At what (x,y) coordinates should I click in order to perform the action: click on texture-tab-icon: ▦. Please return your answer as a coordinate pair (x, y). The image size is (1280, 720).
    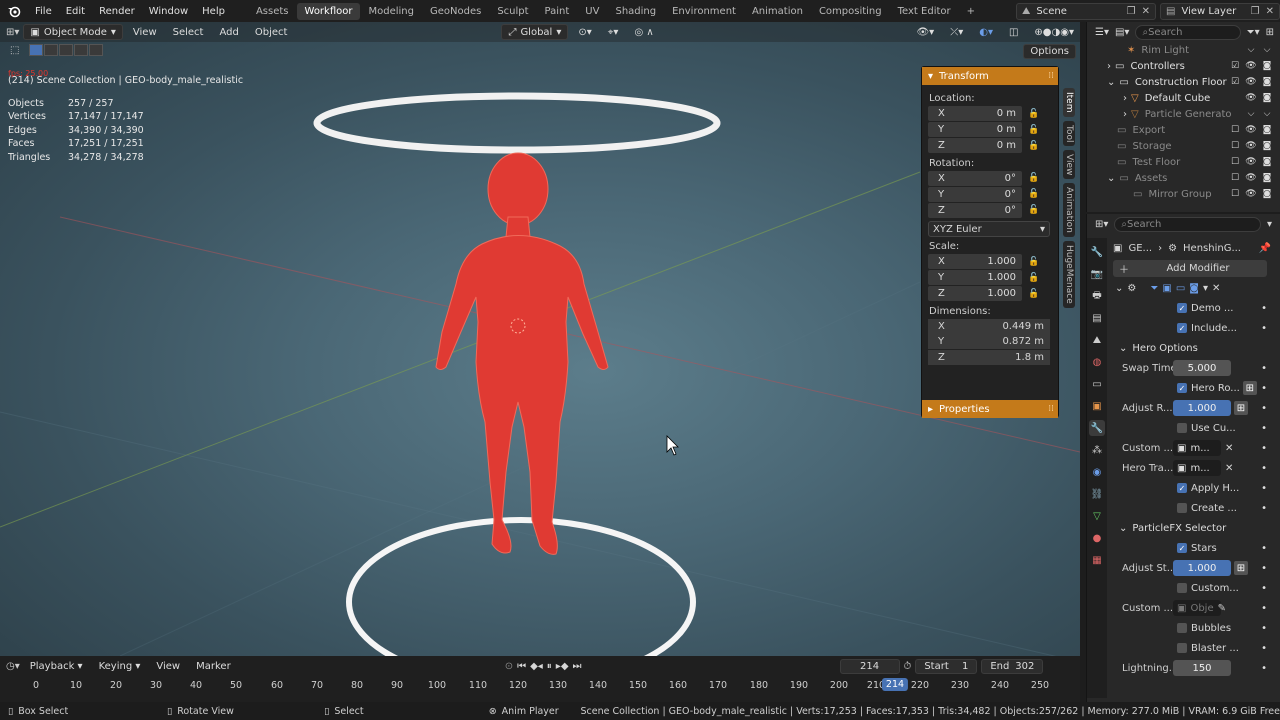
    Looking at the image, I should click on (1097, 560).